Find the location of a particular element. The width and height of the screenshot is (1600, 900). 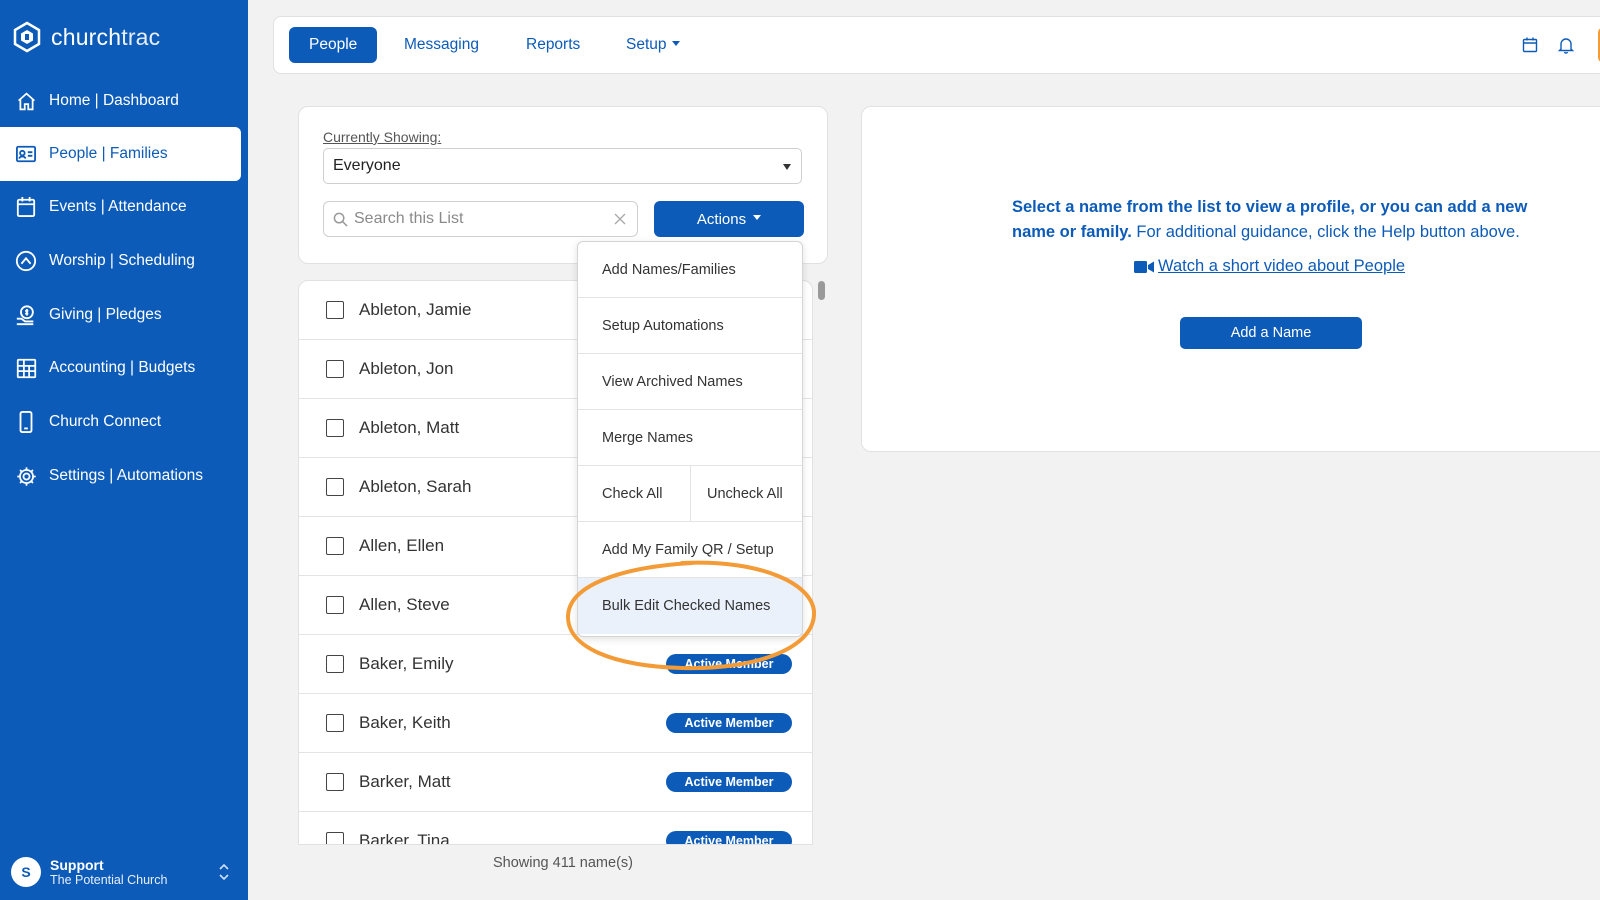

home-icon is located at coordinates (26, 101).